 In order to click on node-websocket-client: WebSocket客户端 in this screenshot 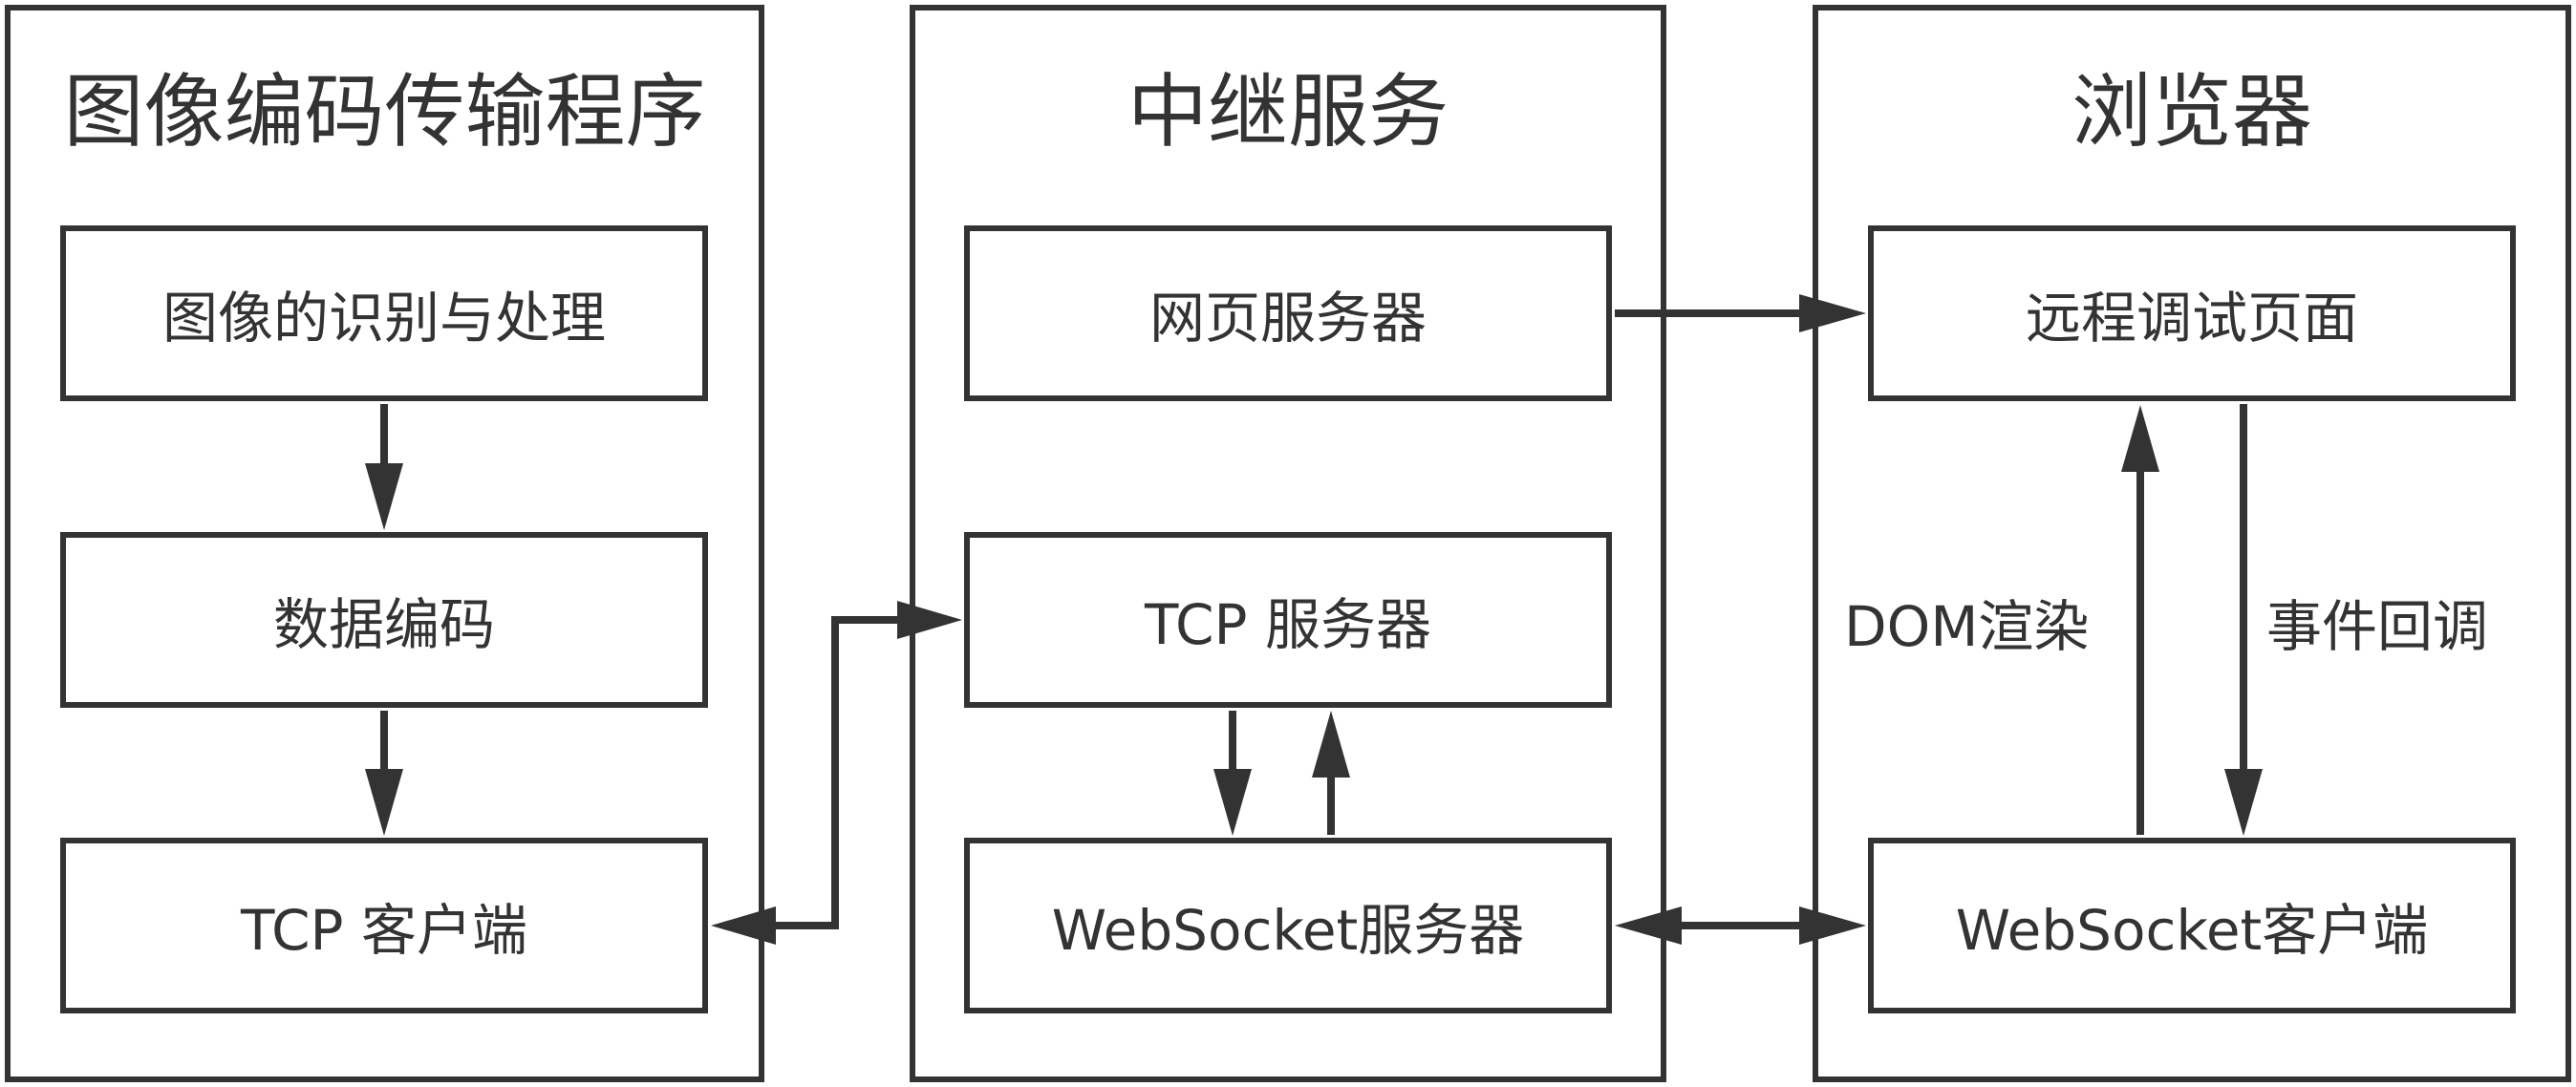, I will do `click(2192, 925)`.